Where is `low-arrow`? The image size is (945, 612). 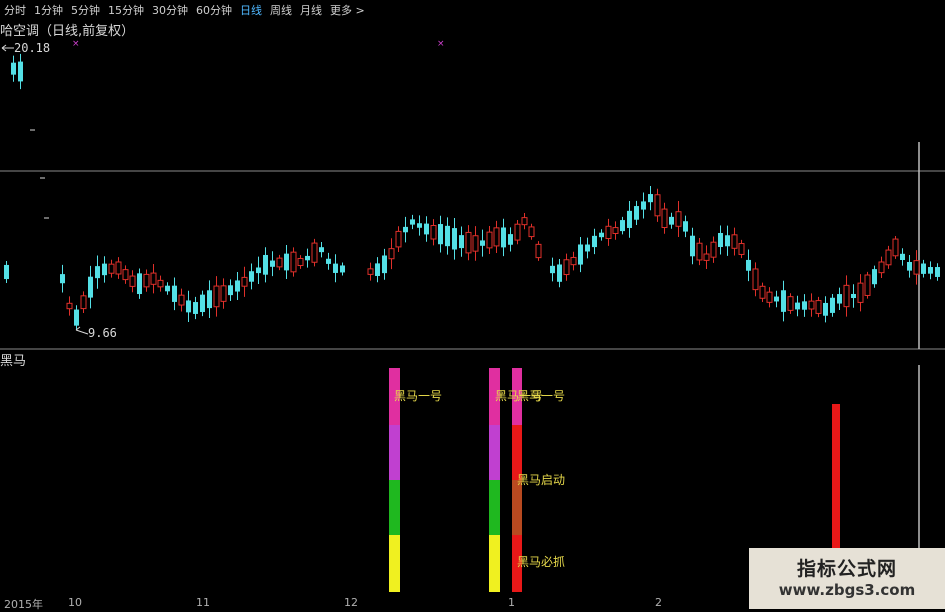
low-arrow is located at coordinates (82, 330).